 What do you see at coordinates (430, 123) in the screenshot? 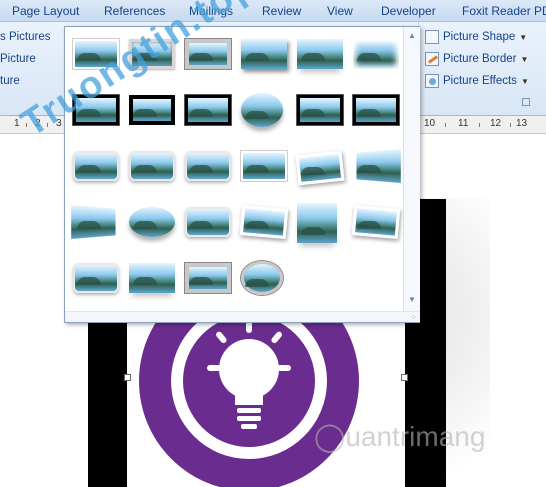
I see `ruler-mark: 10` at bounding box center [430, 123].